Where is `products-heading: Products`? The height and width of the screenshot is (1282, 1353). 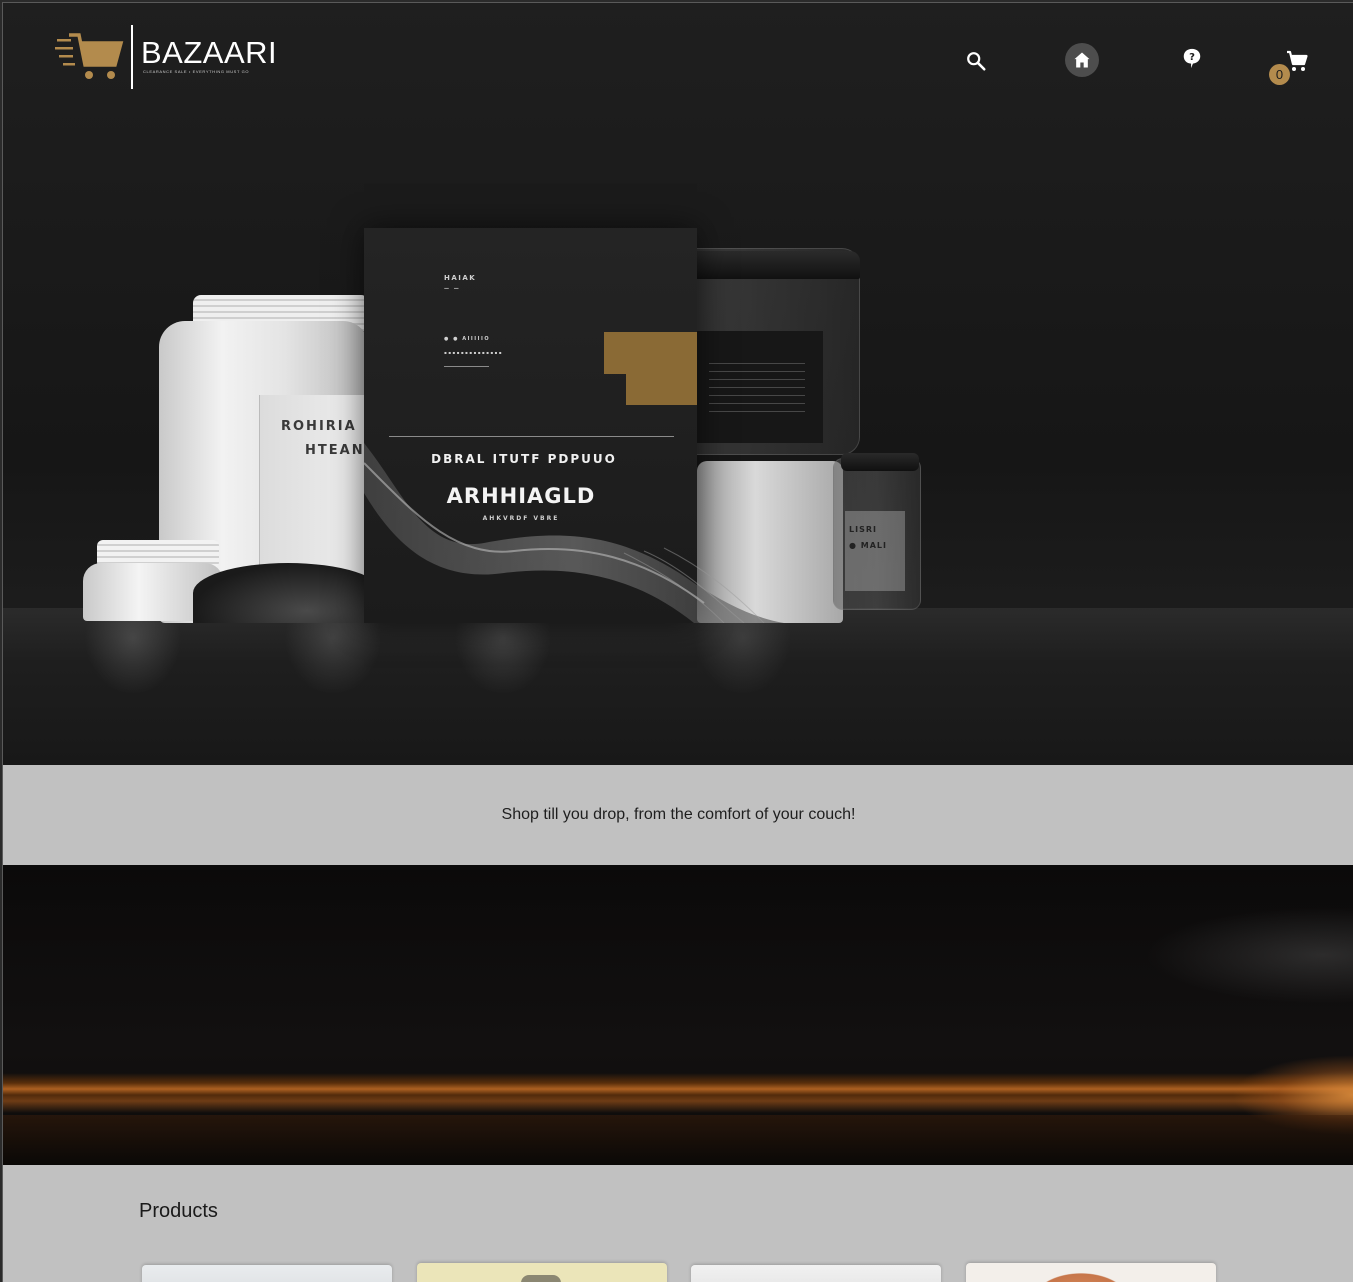
products-heading: Products is located at coordinates (178, 1211).